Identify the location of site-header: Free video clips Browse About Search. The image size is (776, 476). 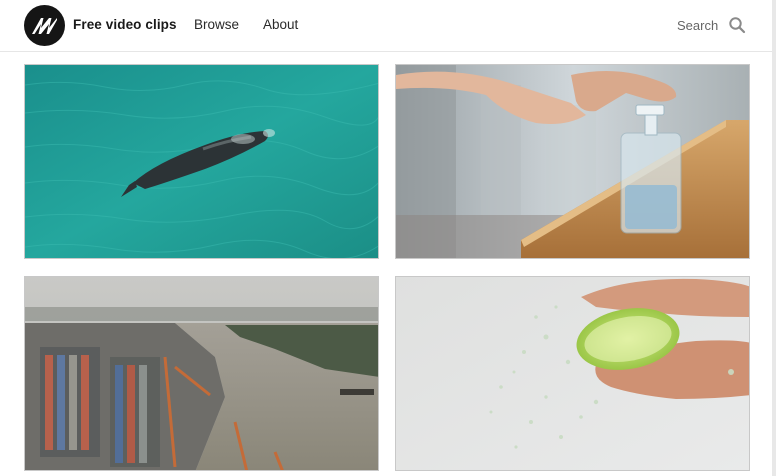
(388, 26).